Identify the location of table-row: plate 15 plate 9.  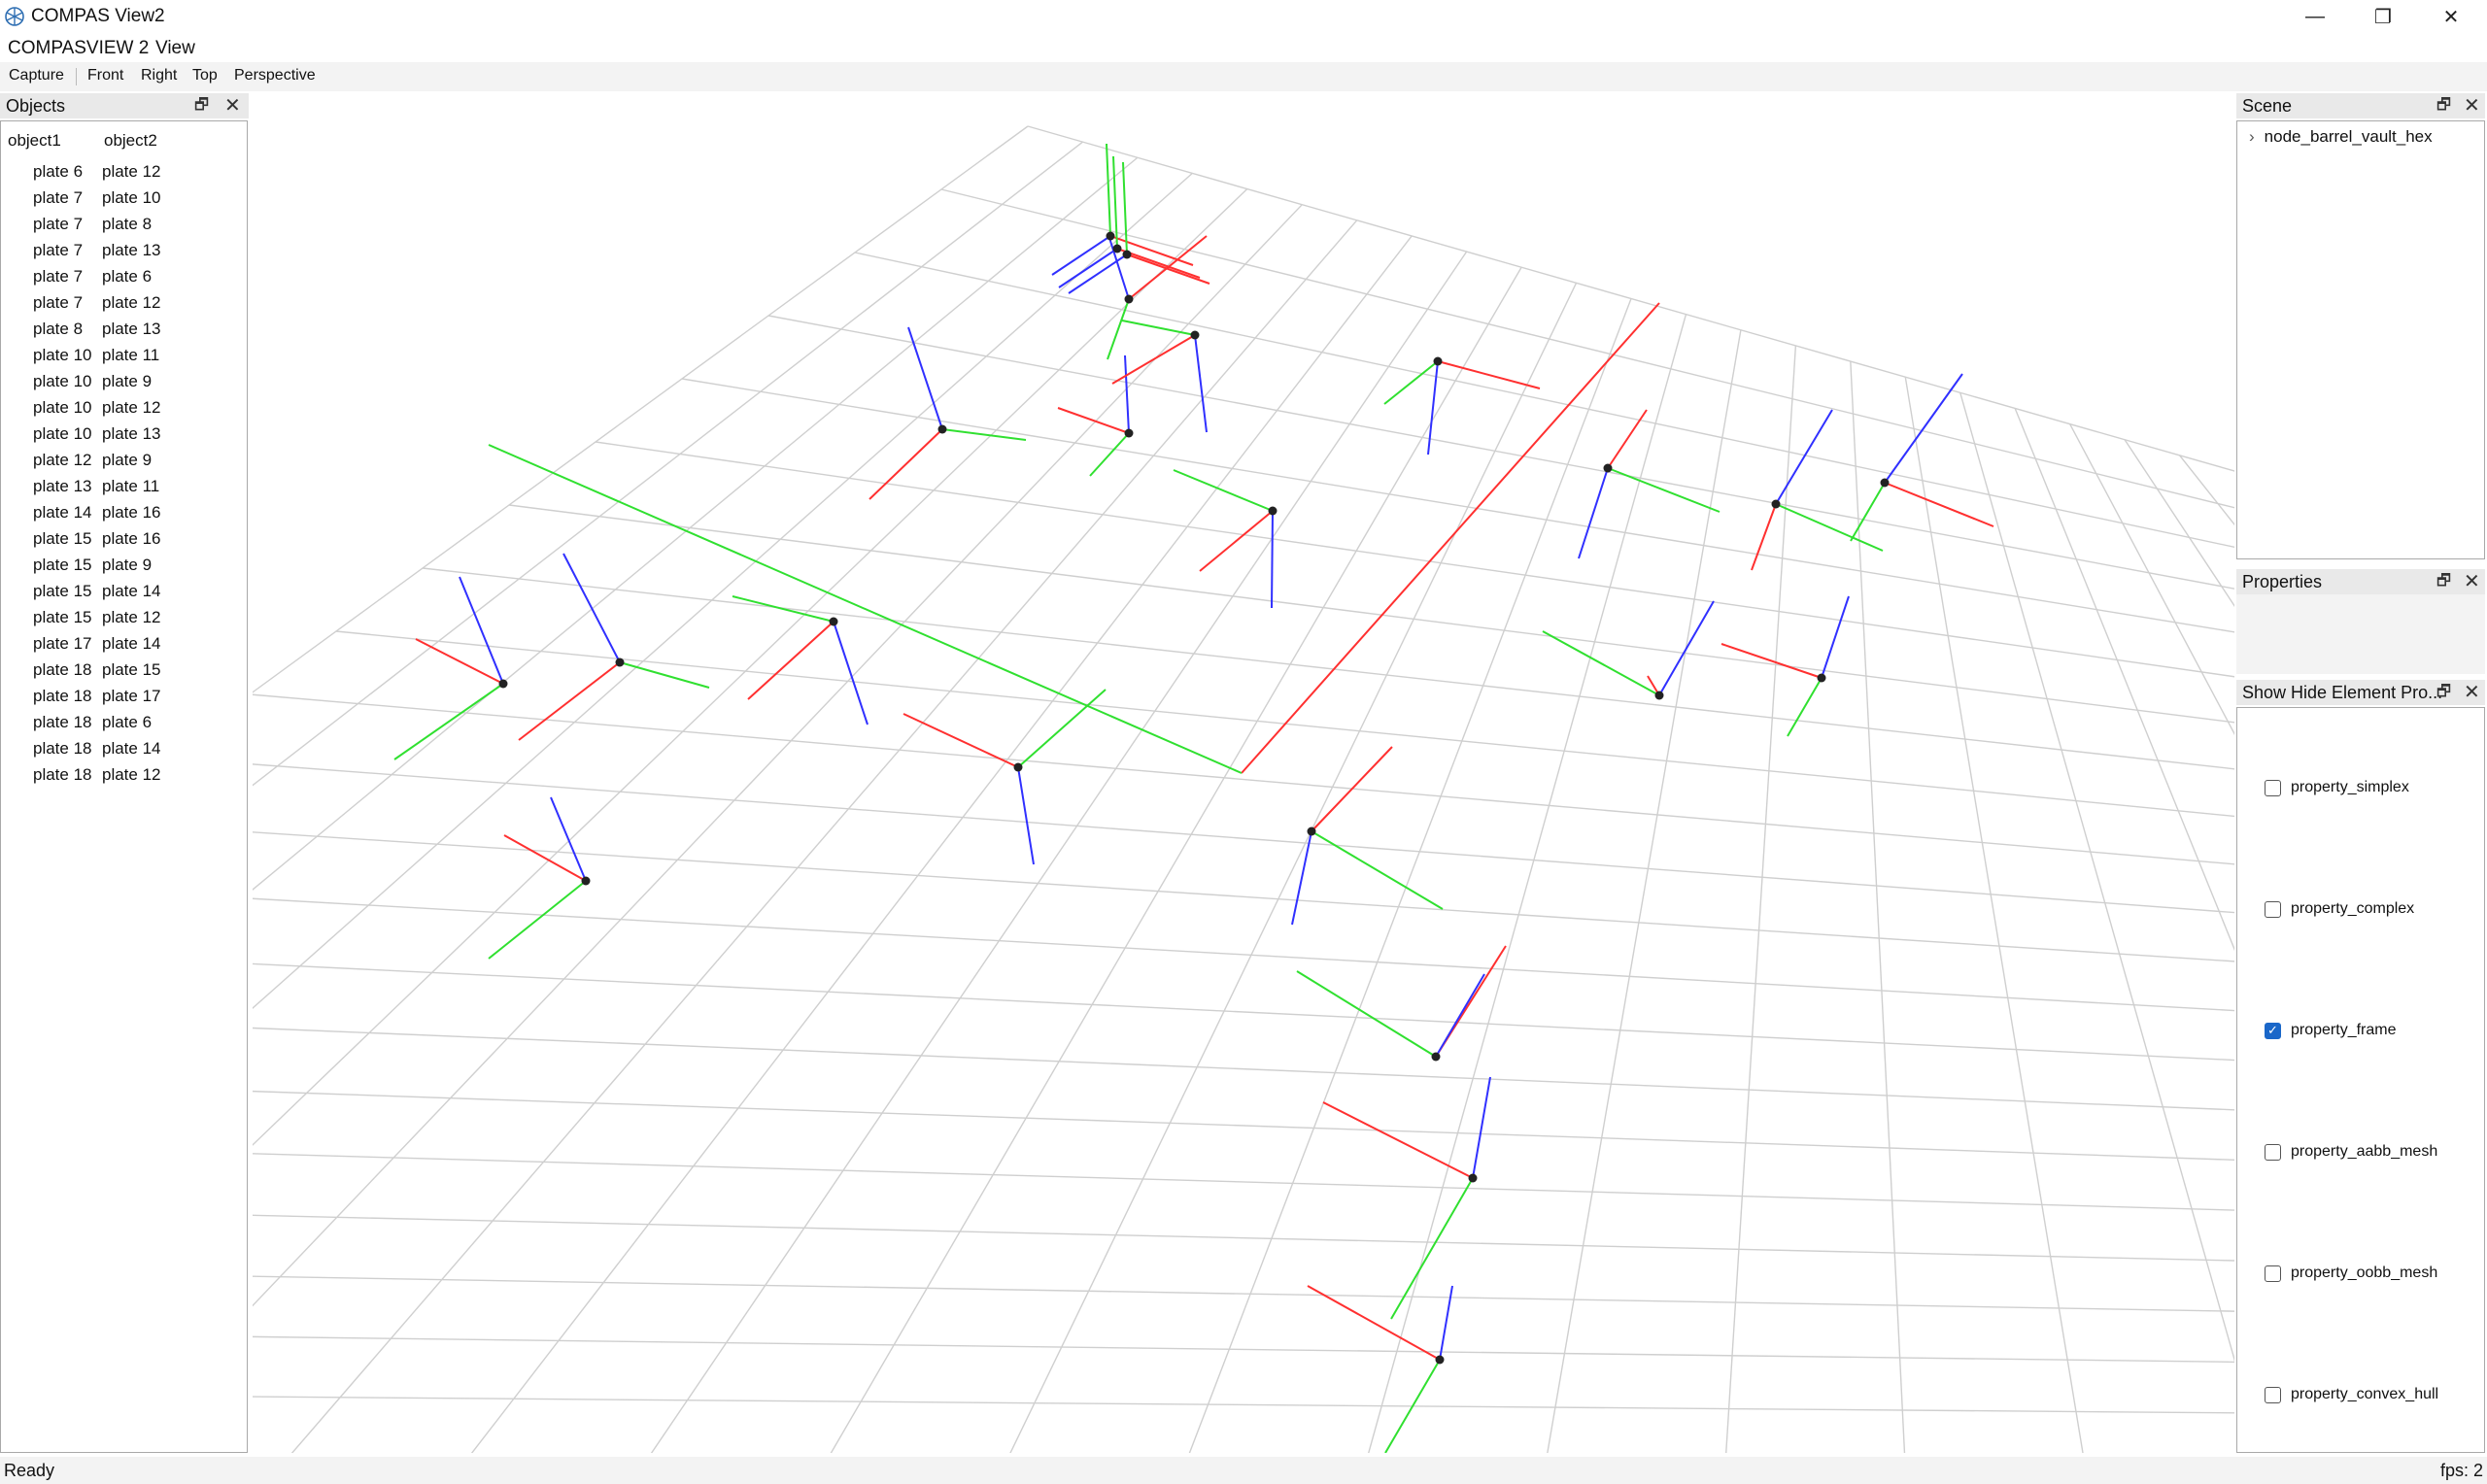
(122, 567).